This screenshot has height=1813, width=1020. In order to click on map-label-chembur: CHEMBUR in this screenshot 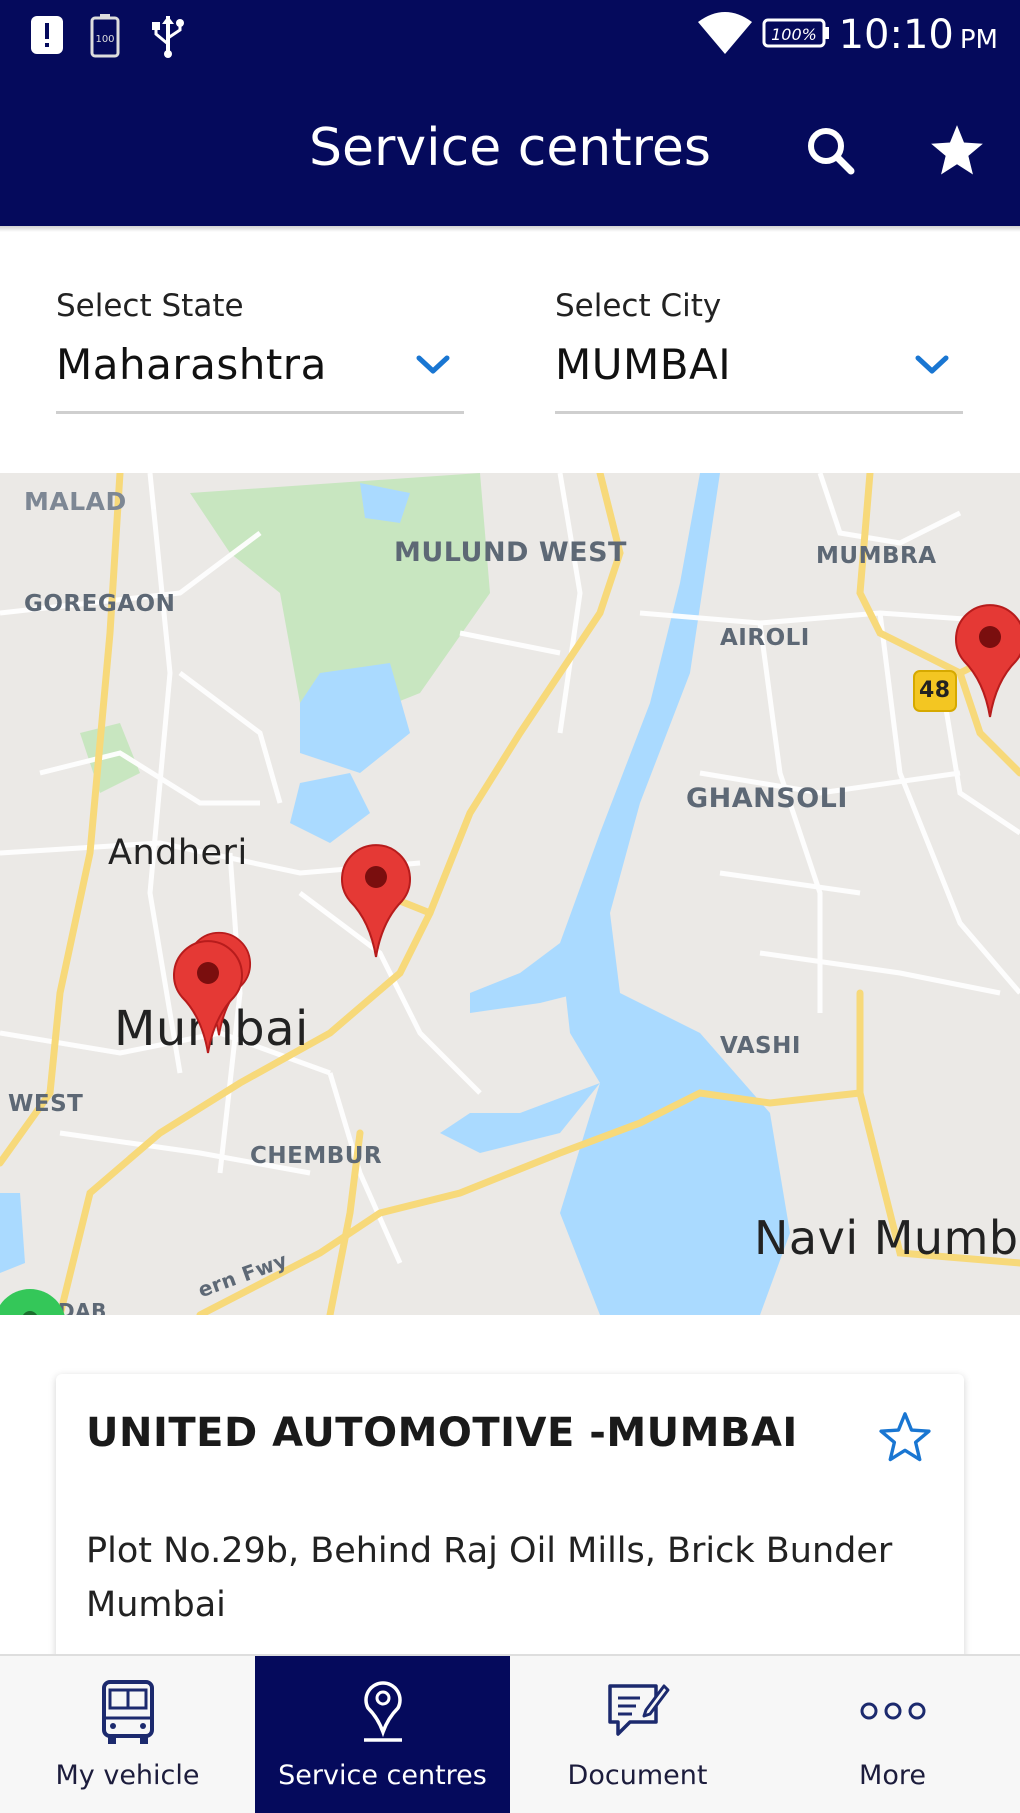, I will do `click(316, 1156)`.